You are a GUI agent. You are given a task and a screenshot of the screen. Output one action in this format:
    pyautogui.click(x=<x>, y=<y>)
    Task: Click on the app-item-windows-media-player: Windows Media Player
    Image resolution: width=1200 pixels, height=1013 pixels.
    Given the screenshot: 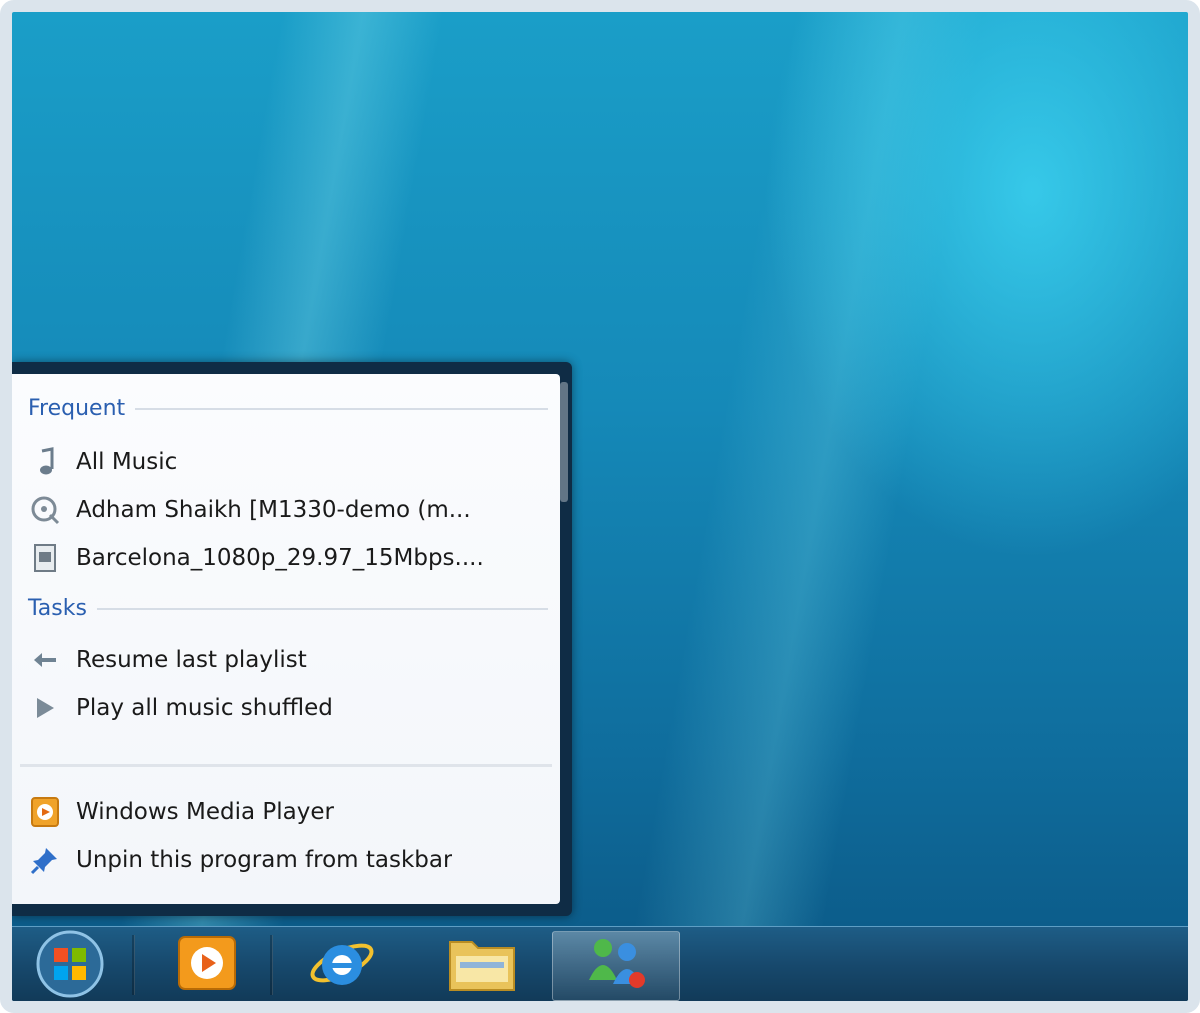 What is the action you would take?
    pyautogui.click(x=288, y=812)
    